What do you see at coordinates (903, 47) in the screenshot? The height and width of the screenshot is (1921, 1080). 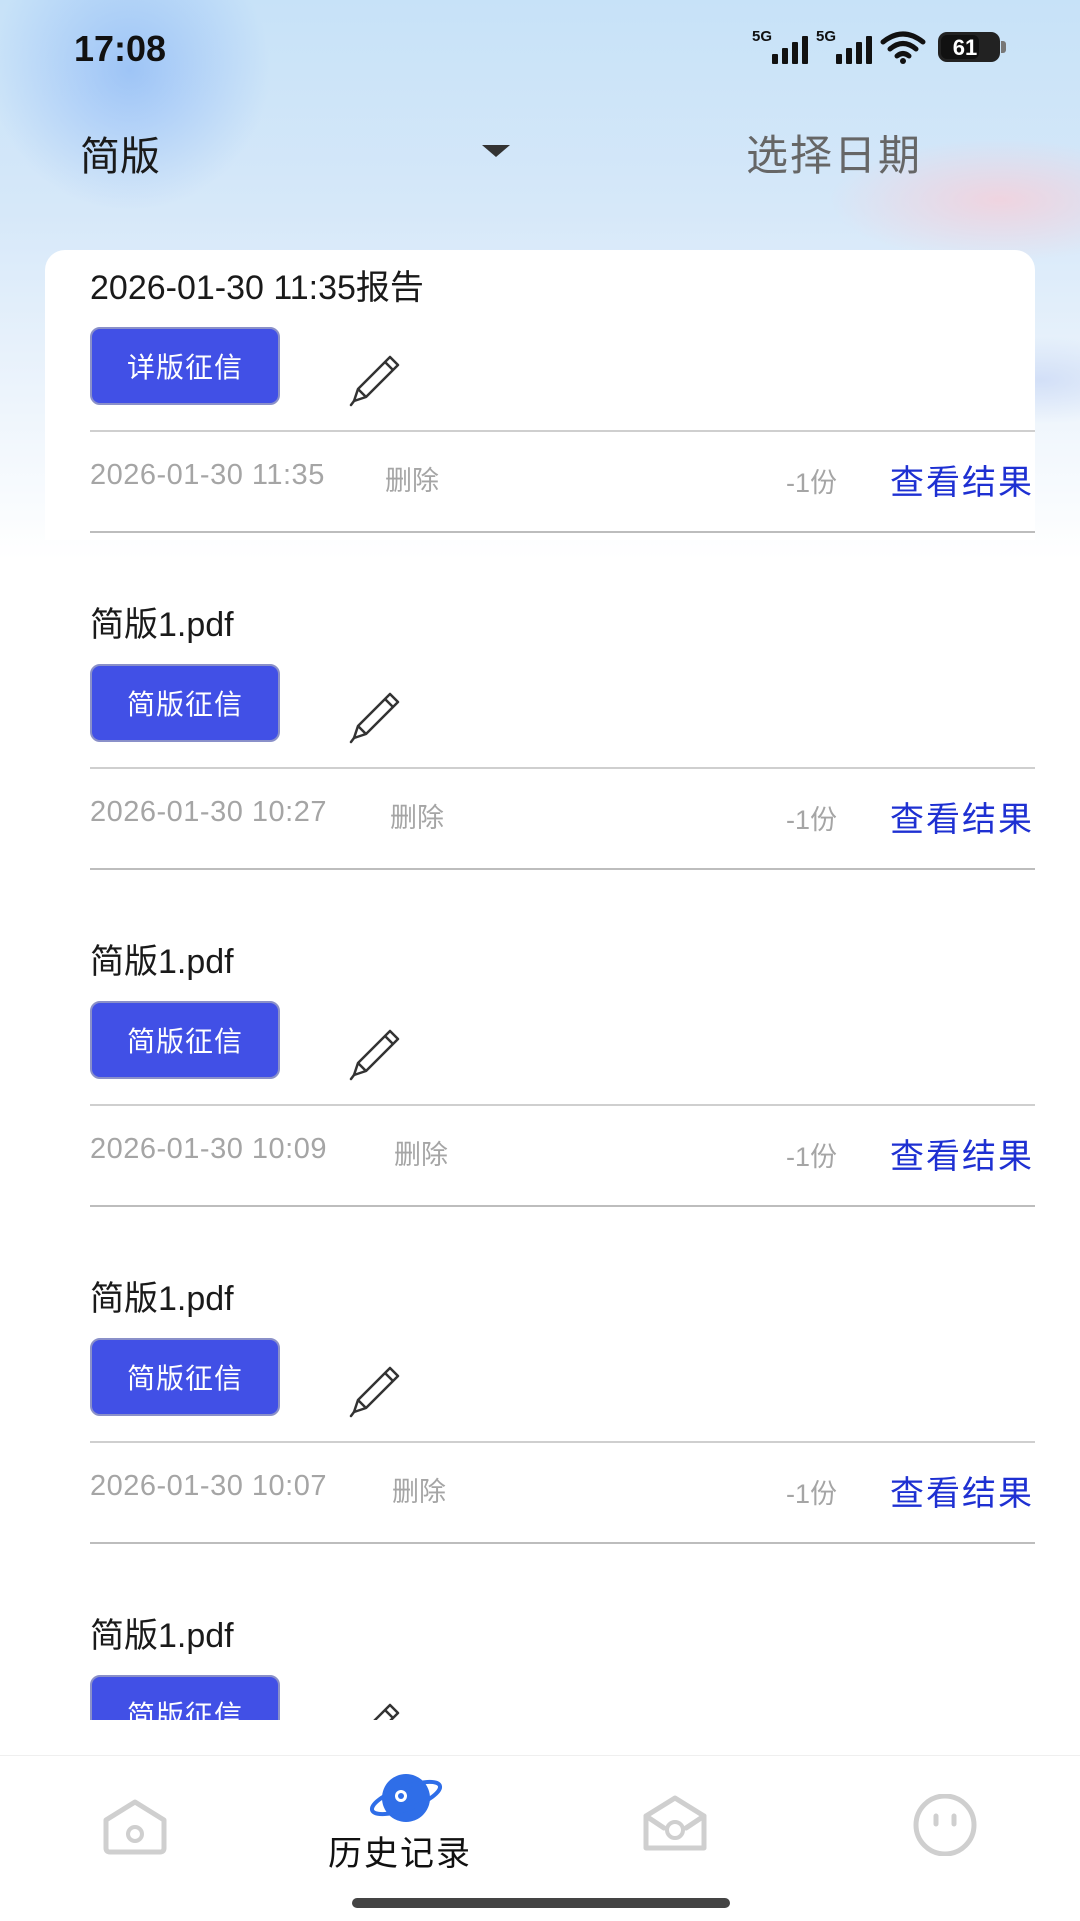 I see `wifi-icon` at bounding box center [903, 47].